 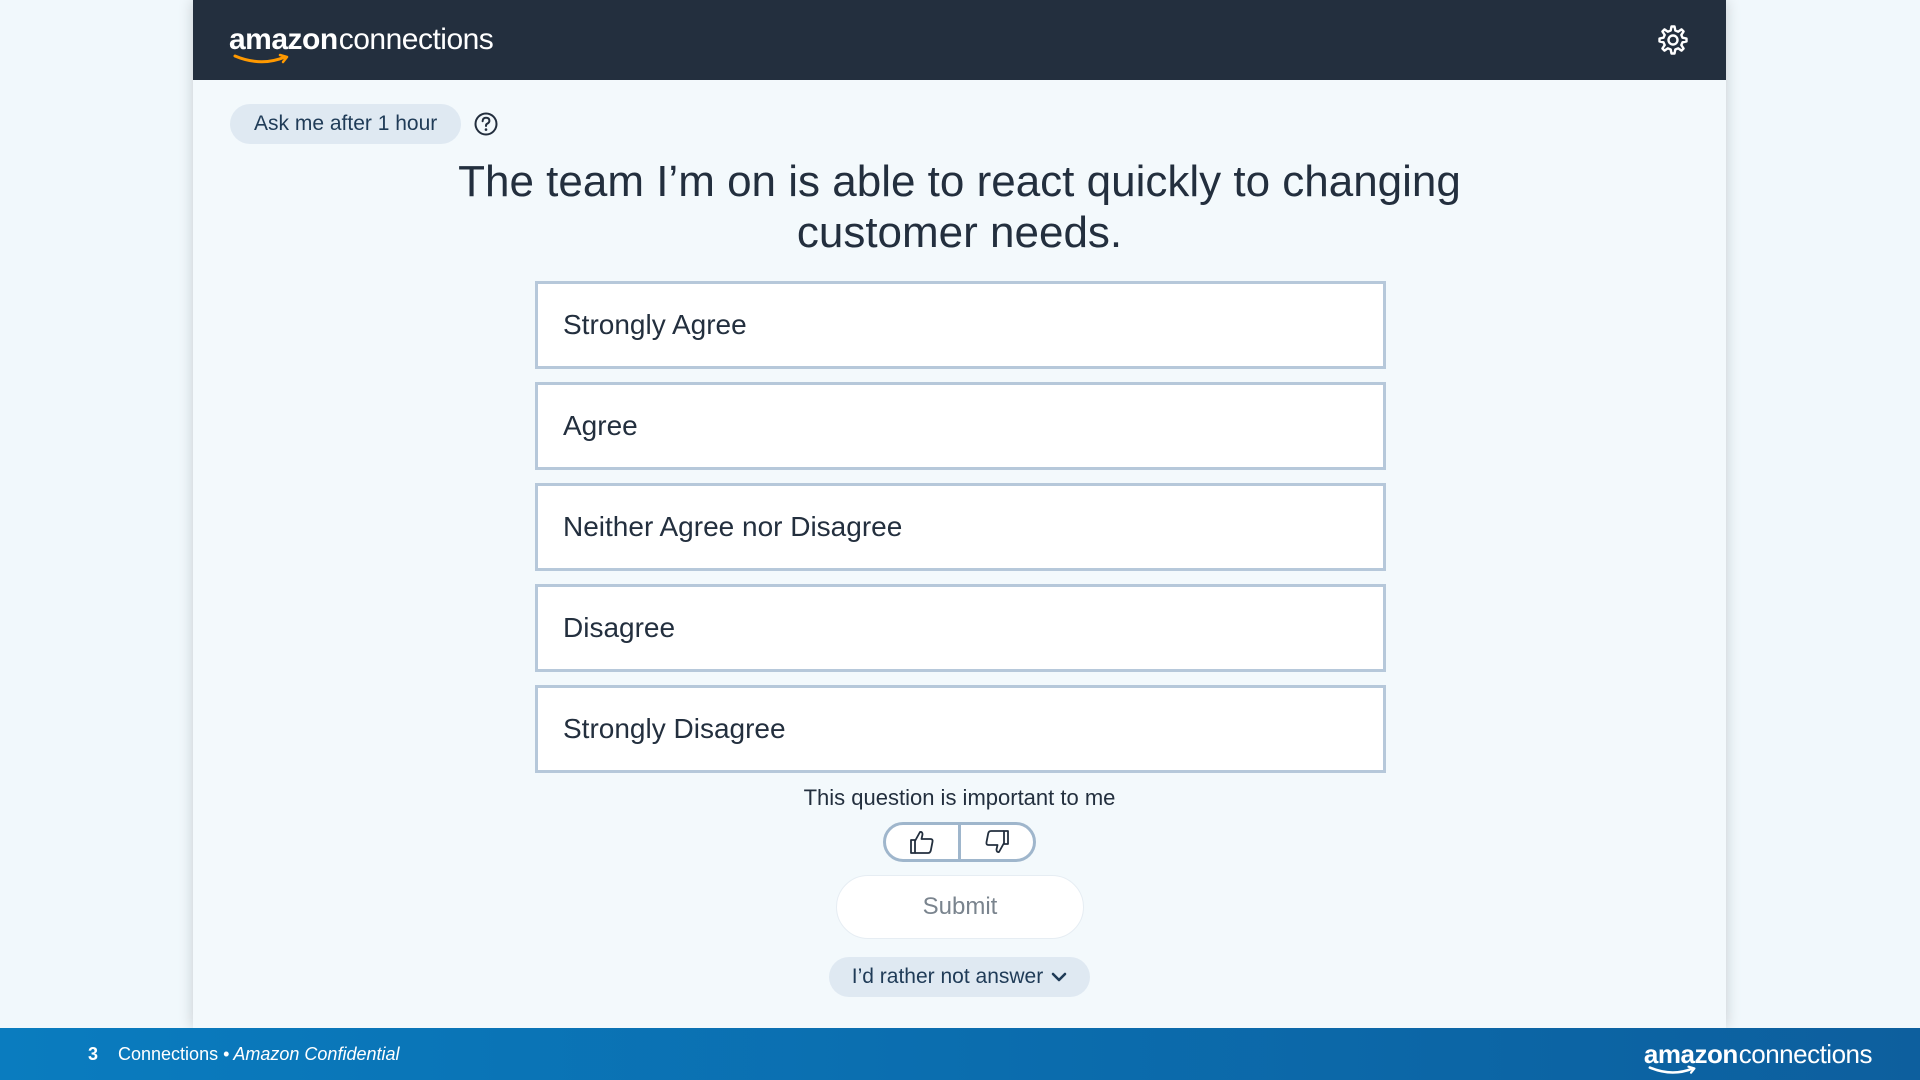 I want to click on decline-button: I’d rather not answer, so click(x=959, y=977).